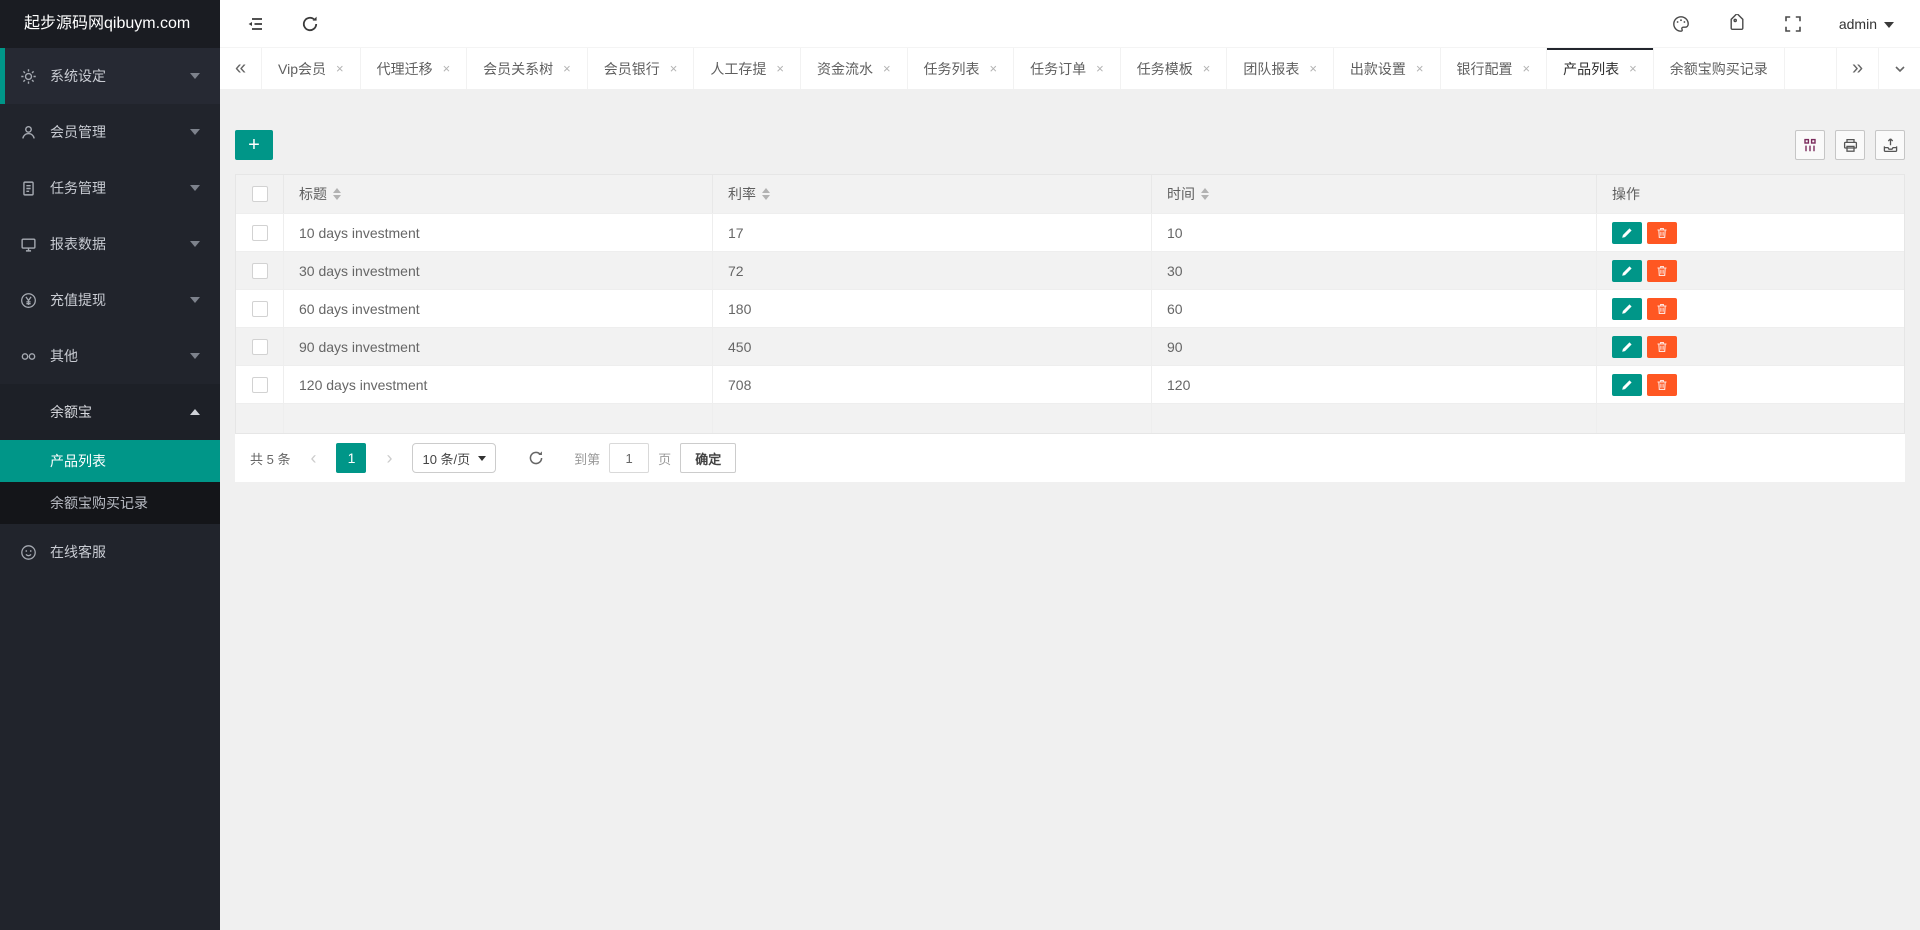 Image resolution: width=1920 pixels, height=930 pixels. Describe the element at coordinates (1857, 68) in the screenshot. I see `tabs-scroll-right-button: »` at that location.